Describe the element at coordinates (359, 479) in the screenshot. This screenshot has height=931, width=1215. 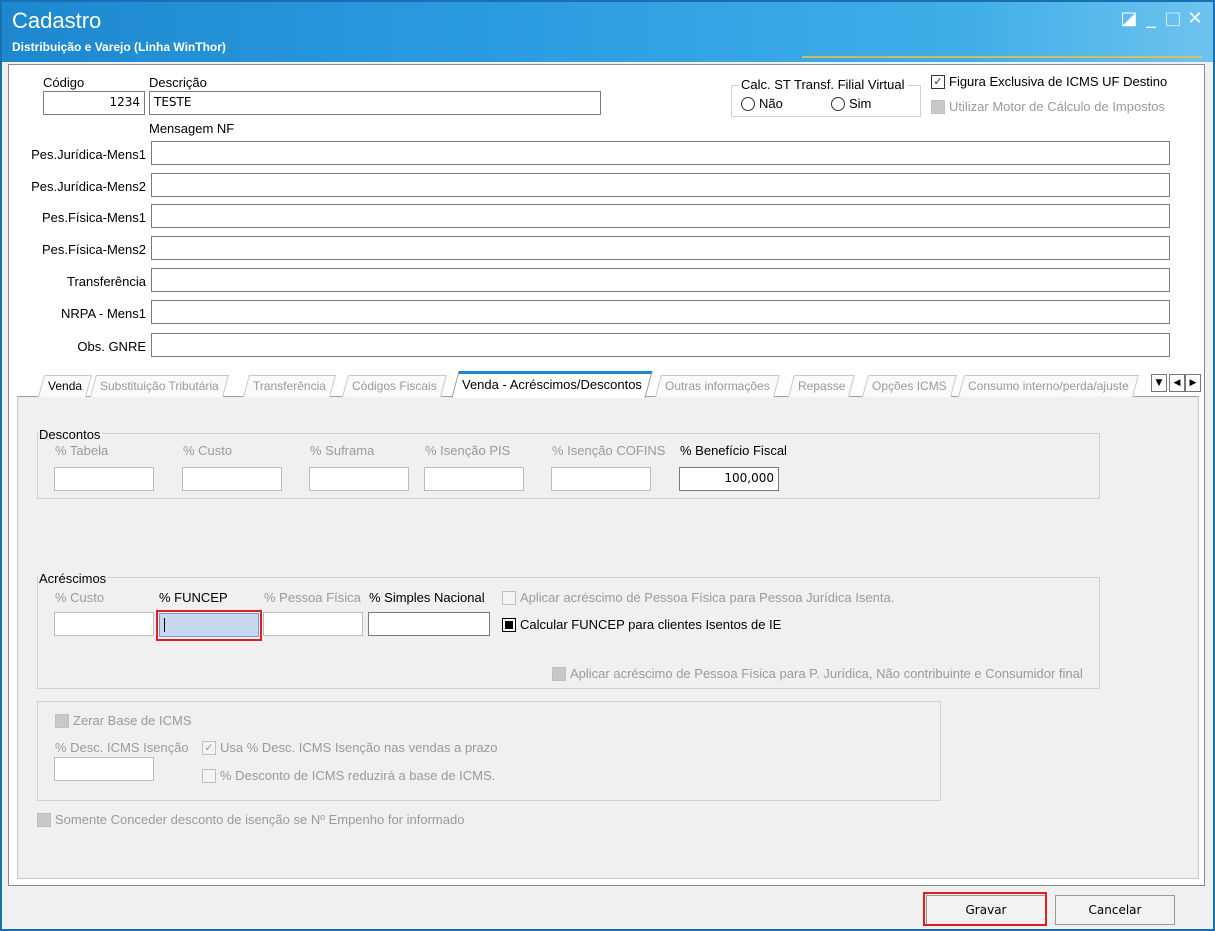
I see `desc-suframa-input` at that location.